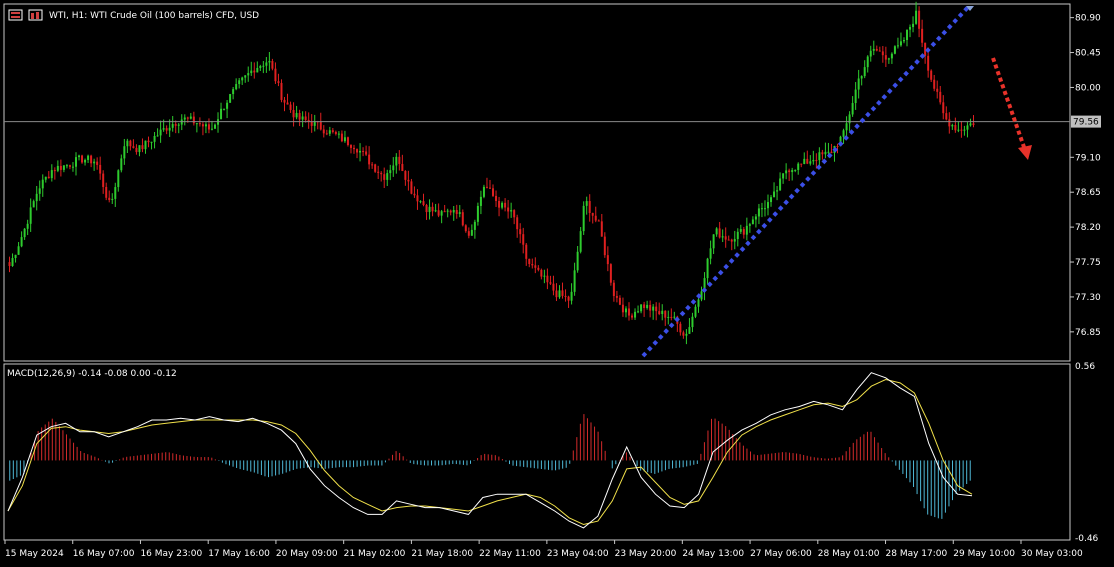 The image size is (1114, 567). Describe the element at coordinates (239, 554) in the screenshot. I see `time-tick-label: 17 May 16:00` at that location.